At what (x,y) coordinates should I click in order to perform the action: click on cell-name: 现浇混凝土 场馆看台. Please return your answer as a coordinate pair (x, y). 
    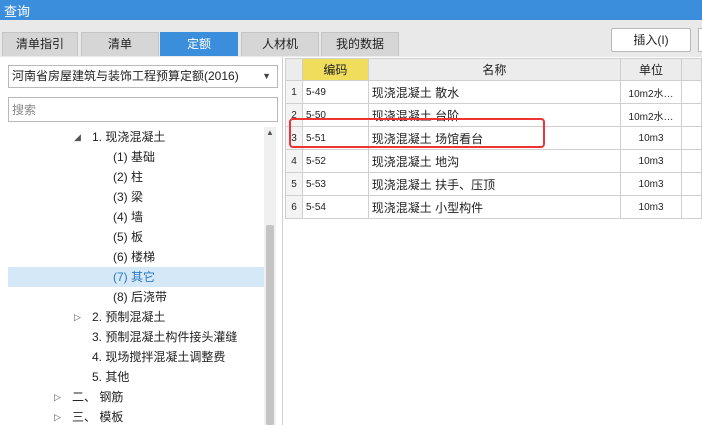
    Looking at the image, I should click on (494, 138).